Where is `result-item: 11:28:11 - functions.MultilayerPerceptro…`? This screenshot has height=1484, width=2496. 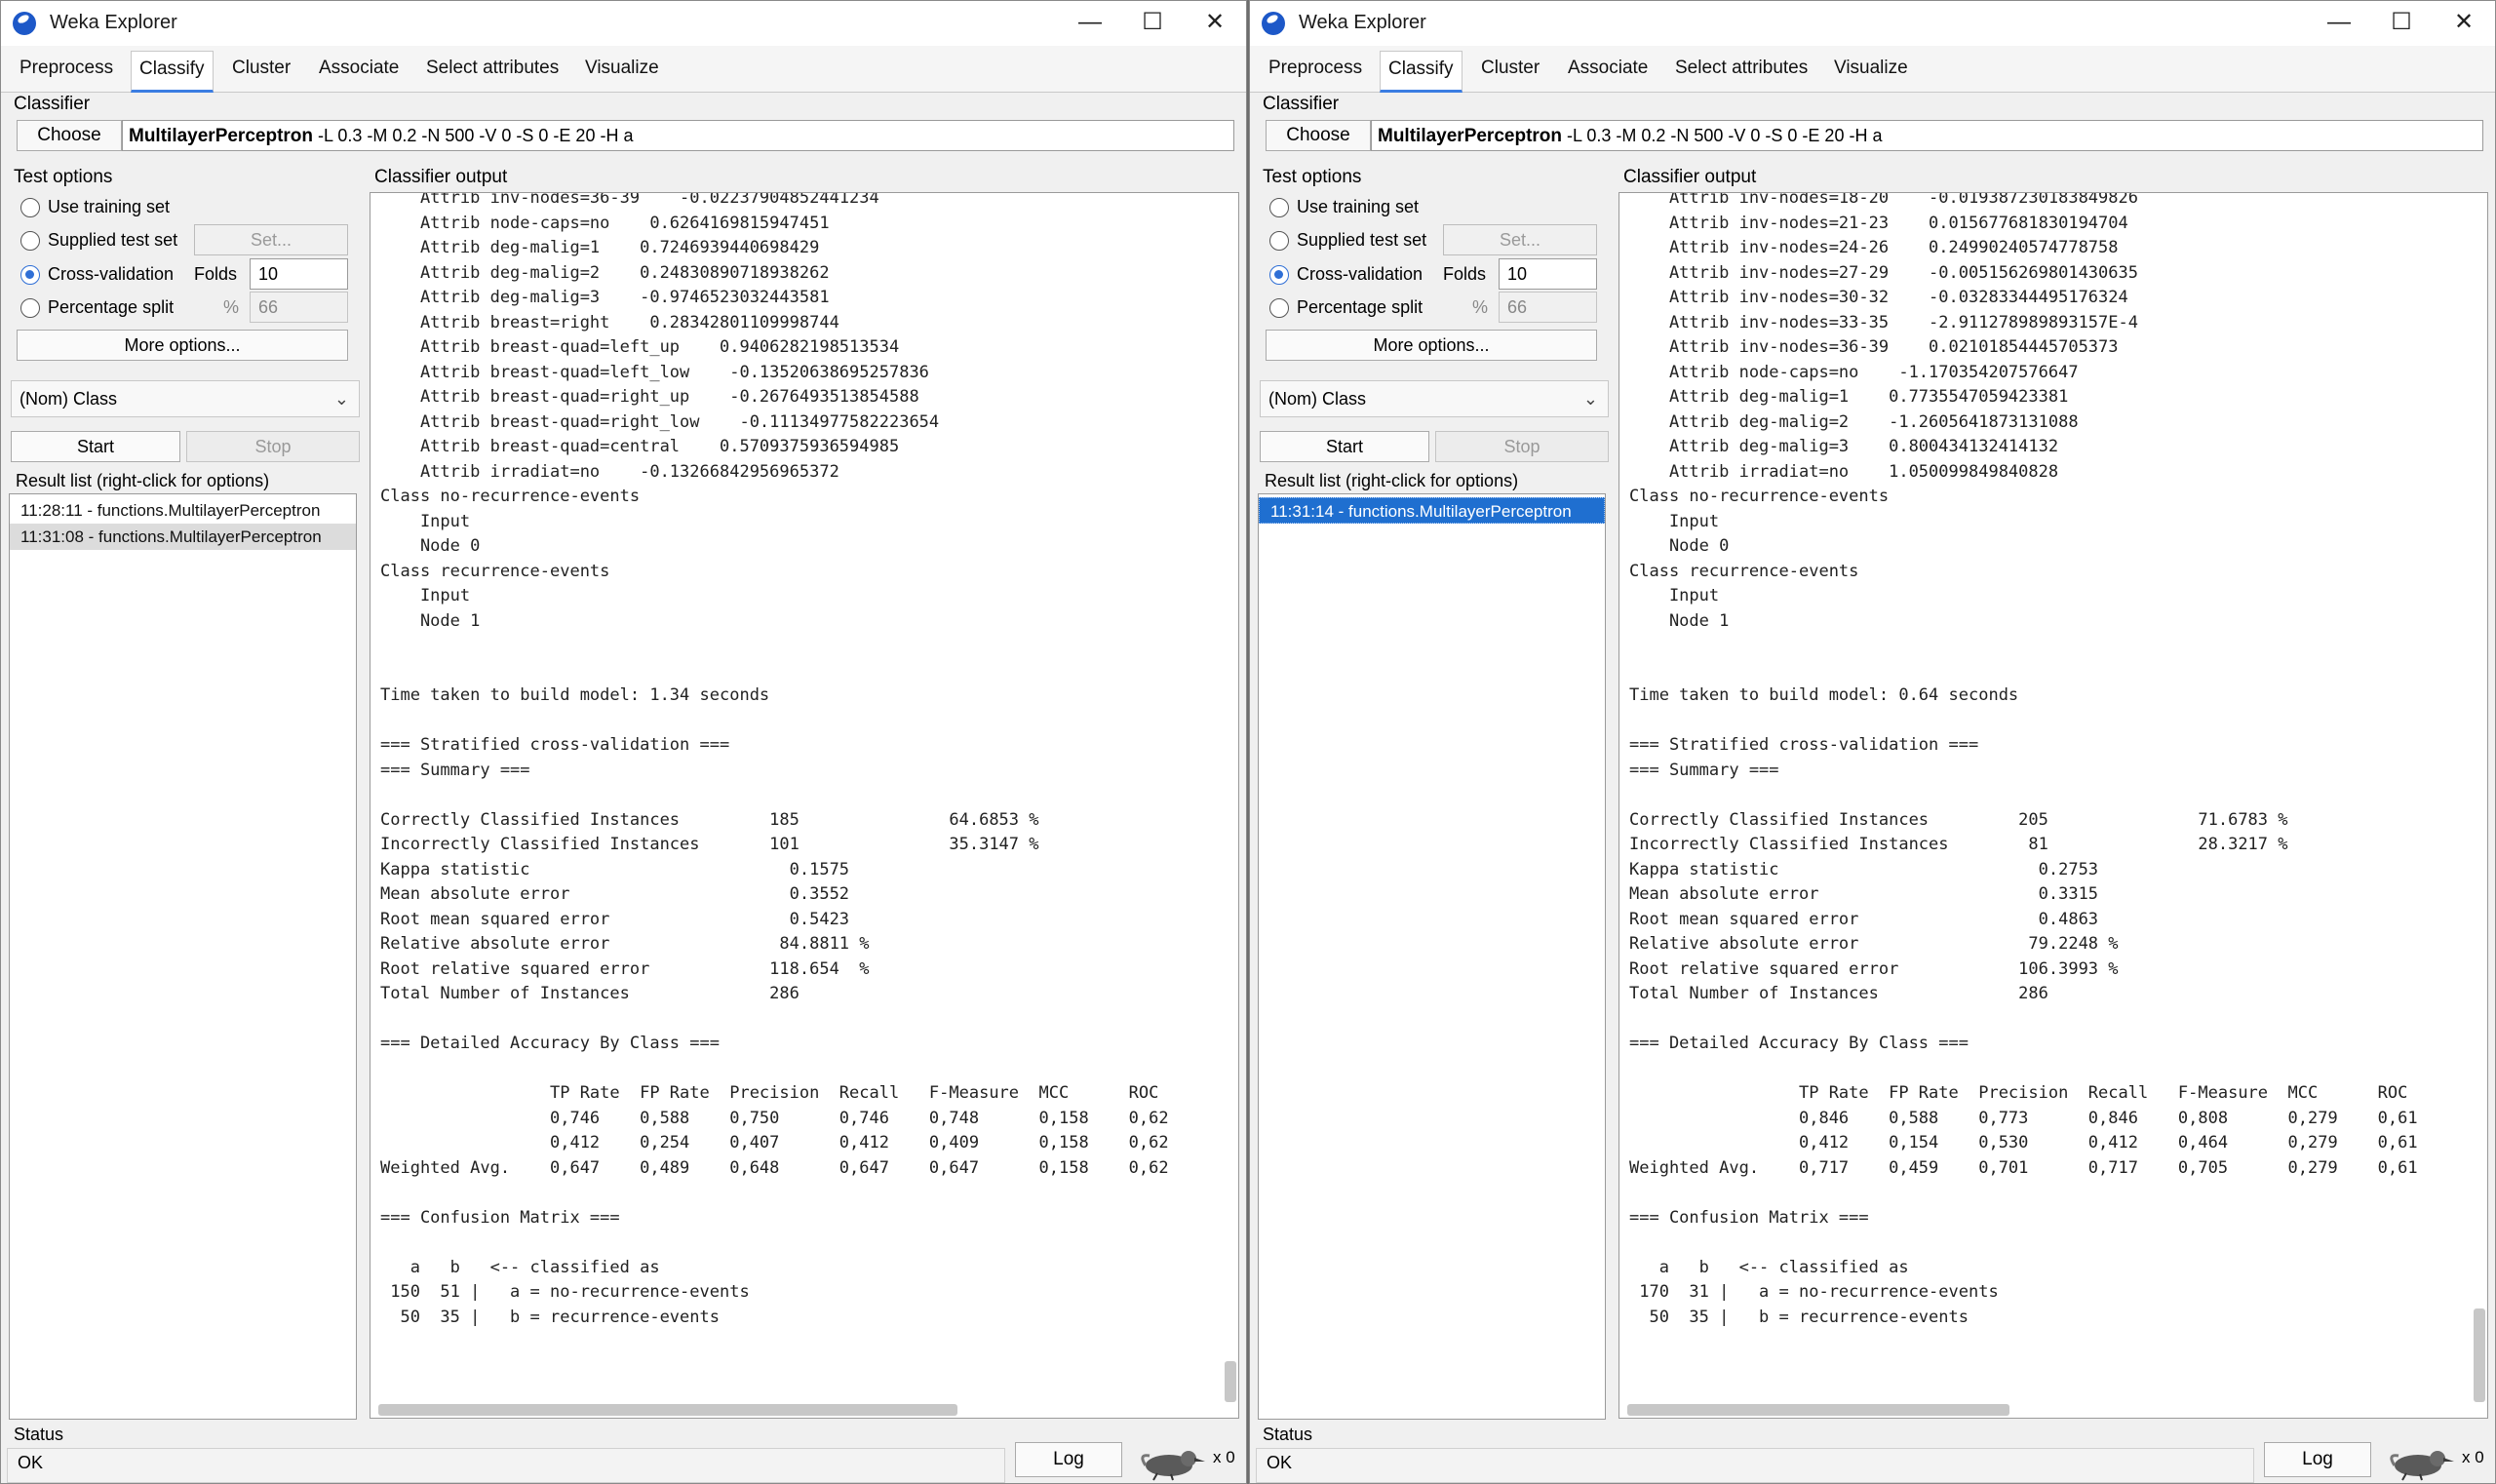
result-item: 11:28:11 - functions.MultilayerPerceptro… is located at coordinates (183, 510).